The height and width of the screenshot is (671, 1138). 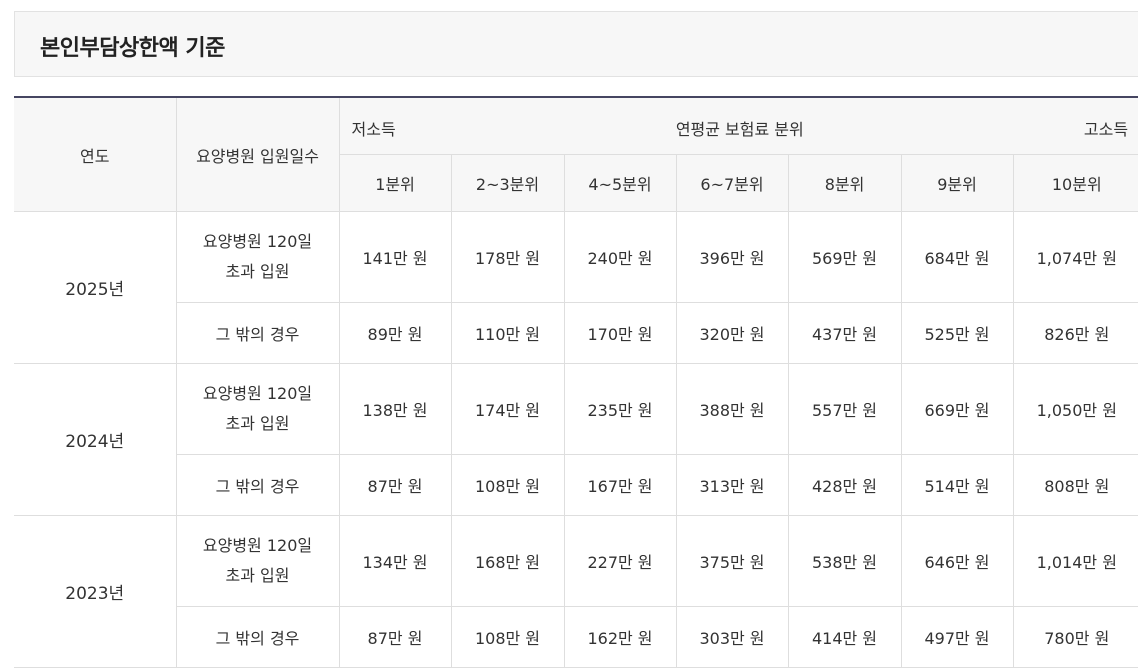 I want to click on header-decile: 9분위, so click(x=957, y=183).